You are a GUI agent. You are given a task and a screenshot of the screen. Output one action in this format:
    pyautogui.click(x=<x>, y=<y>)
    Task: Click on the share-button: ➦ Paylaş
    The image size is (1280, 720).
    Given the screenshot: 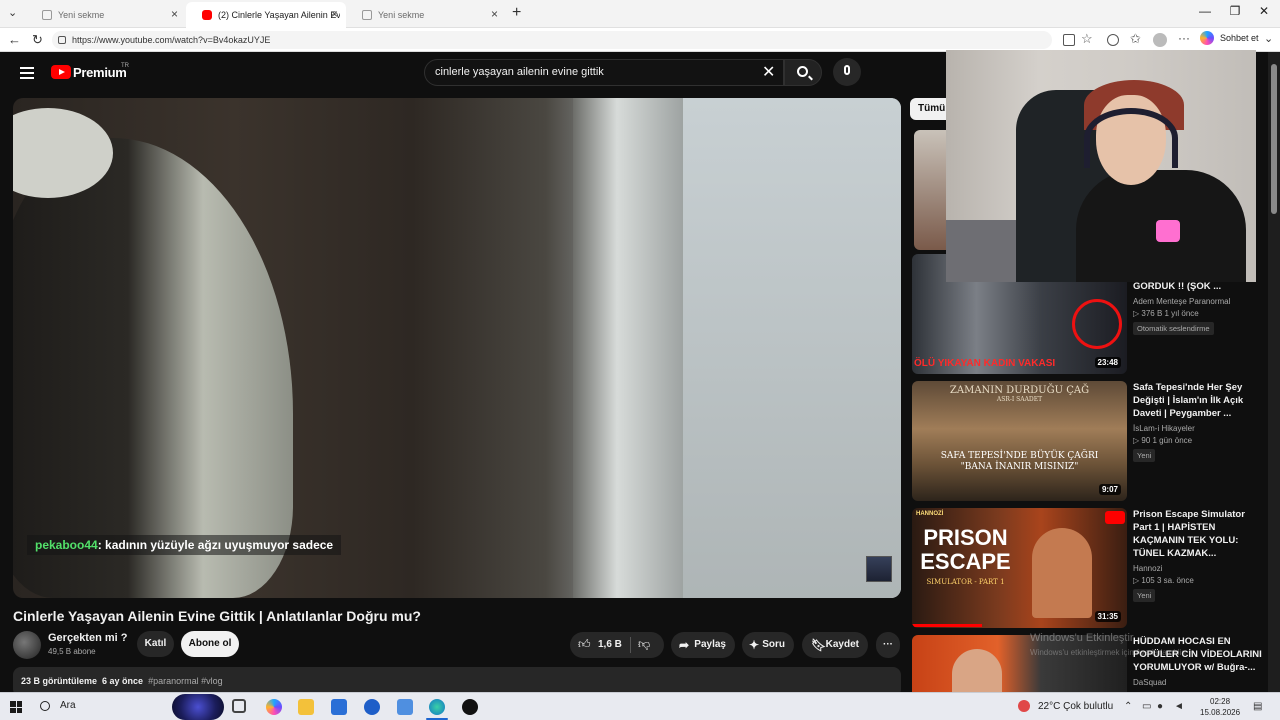 What is the action you would take?
    pyautogui.click(x=703, y=645)
    